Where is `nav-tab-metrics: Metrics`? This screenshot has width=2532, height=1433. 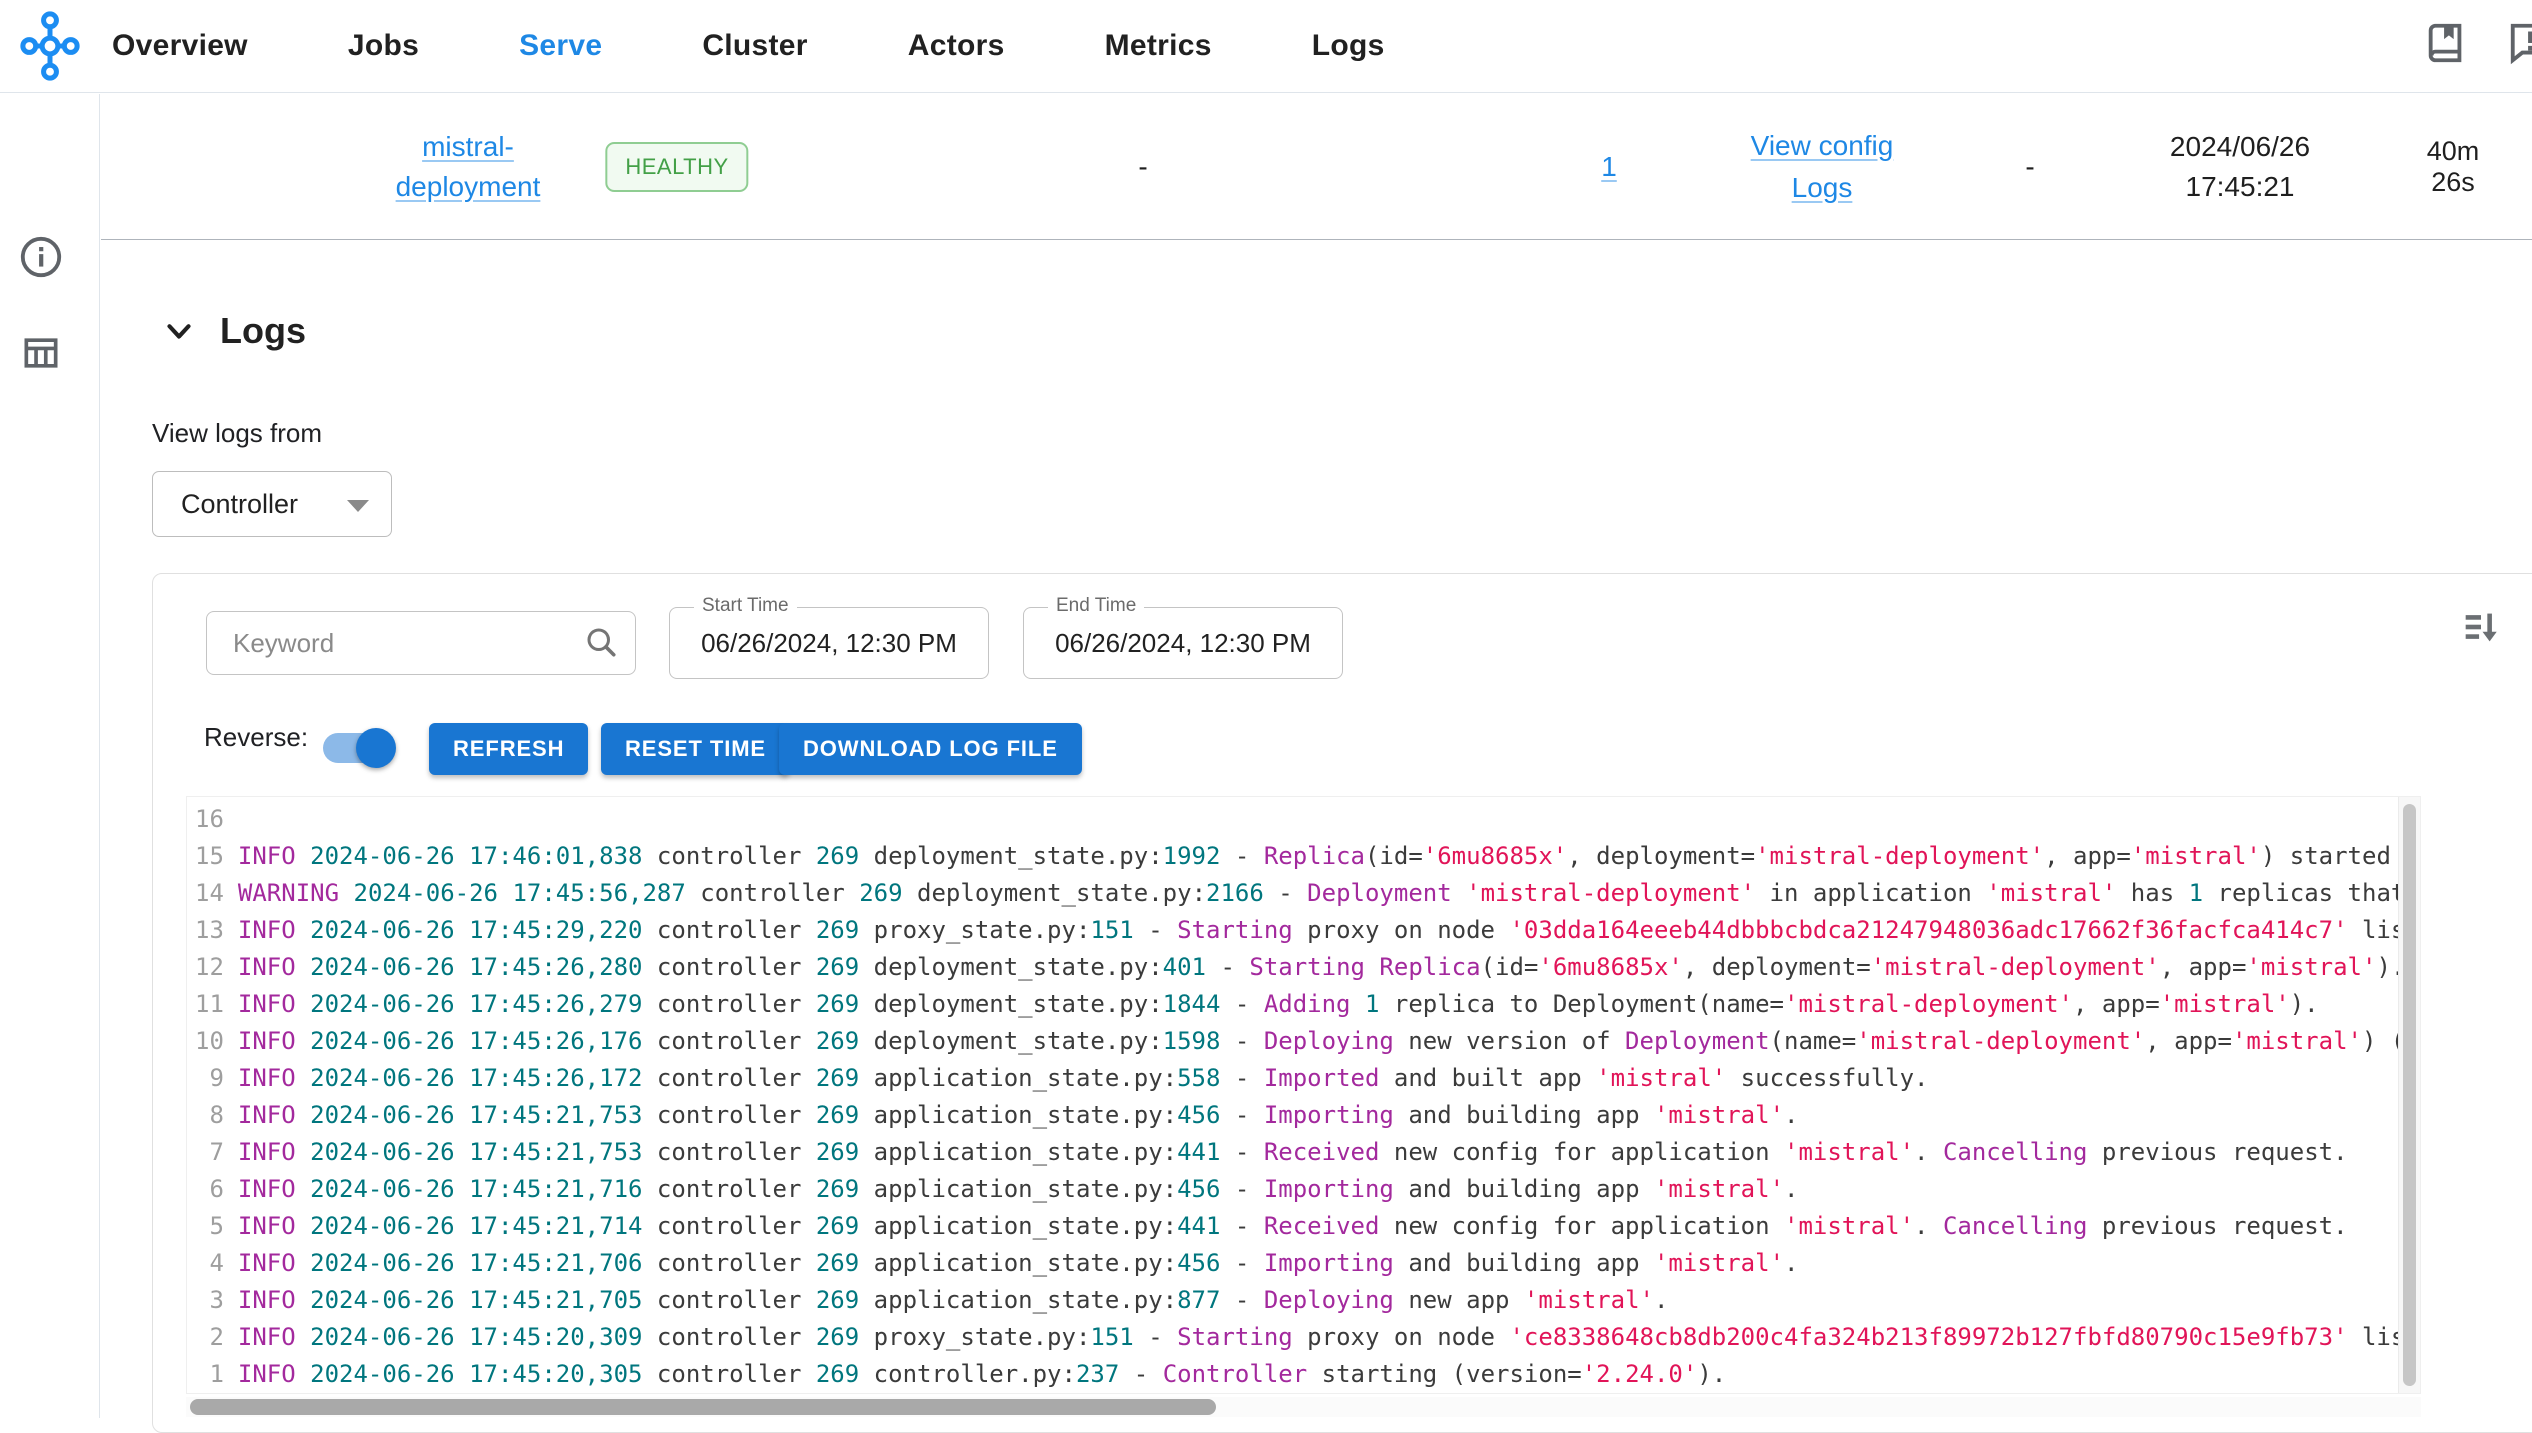 nav-tab-metrics: Metrics is located at coordinates (1158, 46).